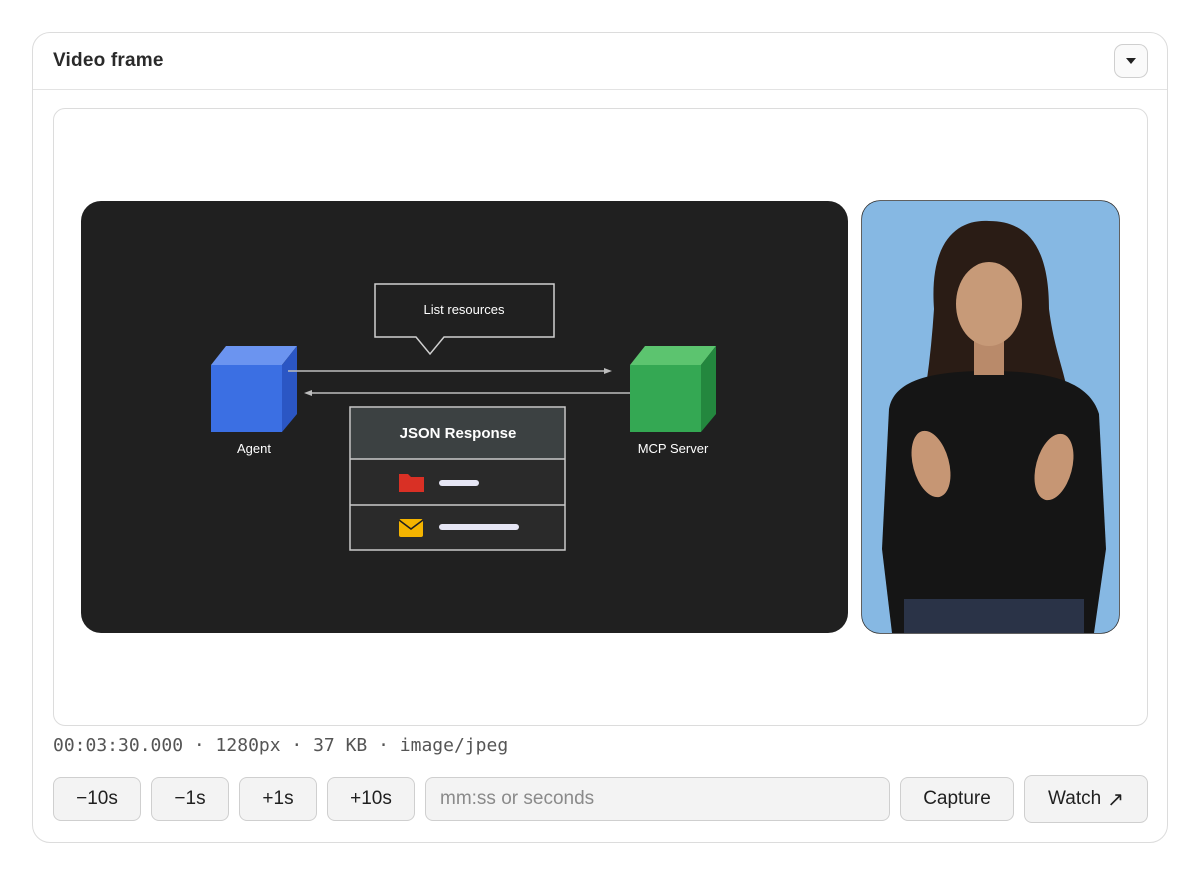 The width and height of the screenshot is (1200, 875). I want to click on watch-button: Watch ↗, so click(1086, 799).